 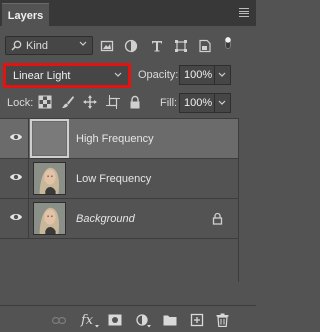 What do you see at coordinates (197, 320) in the screenshot?
I see `new-layer-icon` at bounding box center [197, 320].